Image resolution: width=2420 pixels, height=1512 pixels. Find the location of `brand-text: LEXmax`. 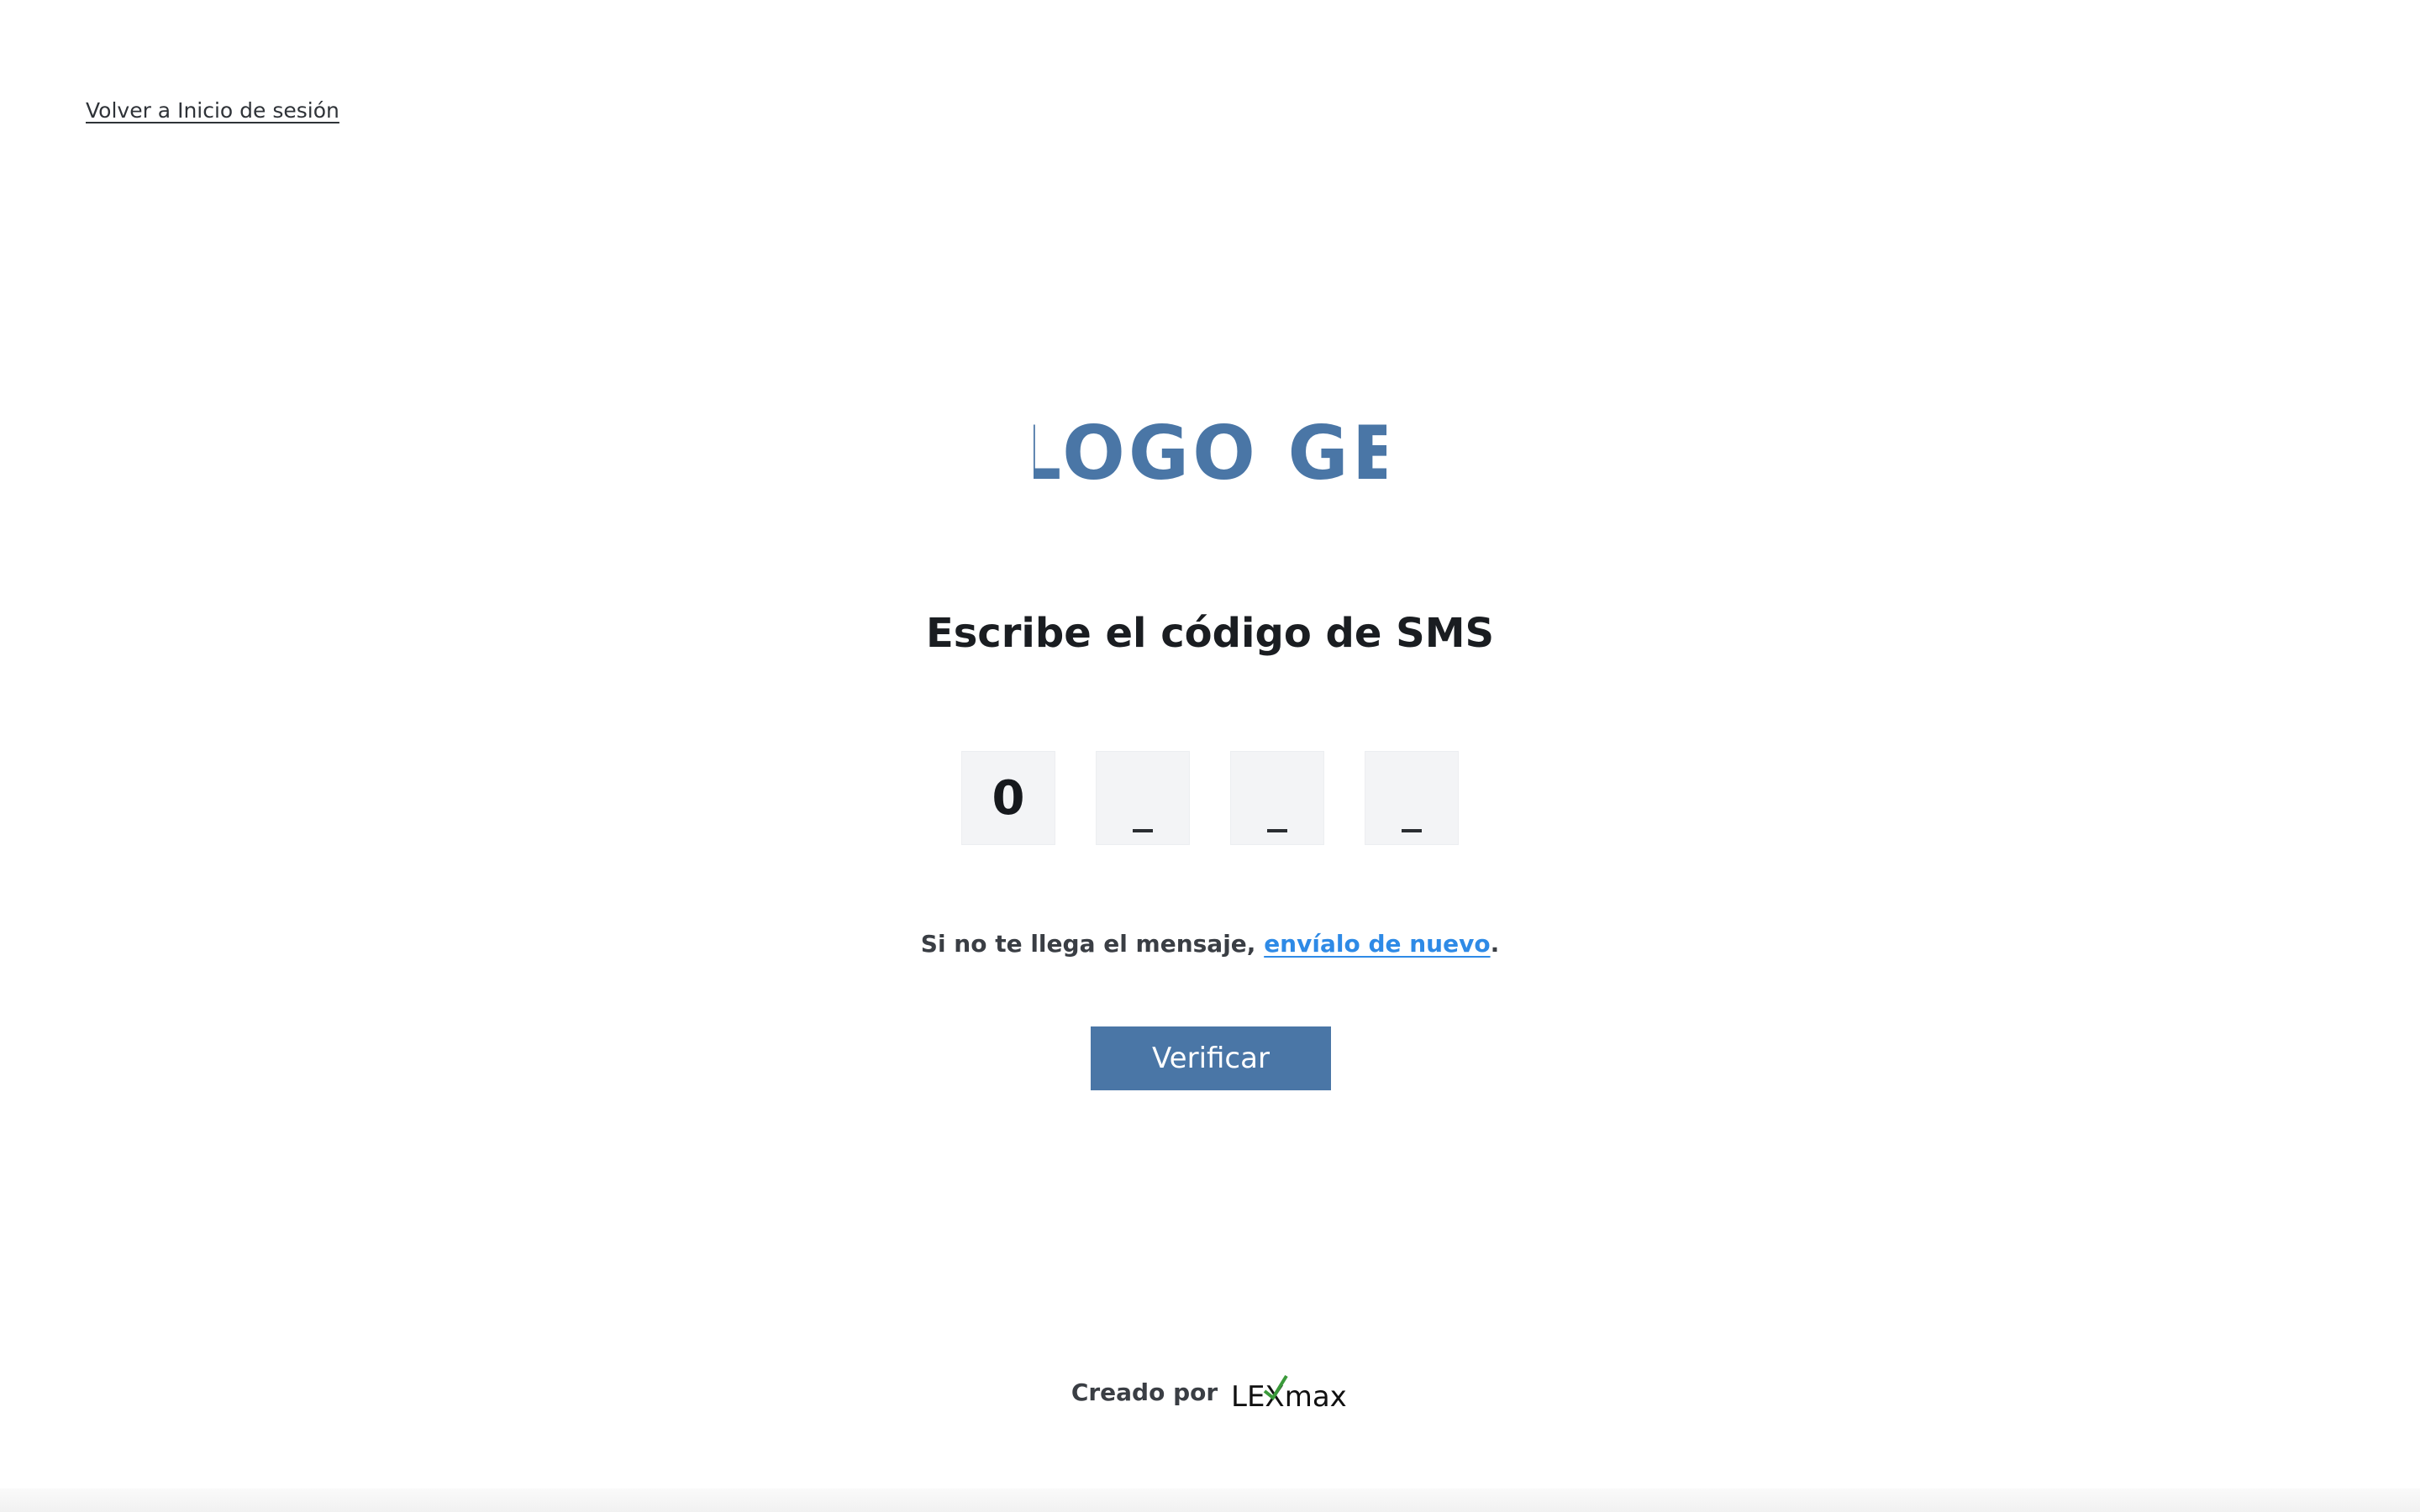

brand-text: LEXmax is located at coordinates (1289, 1395).